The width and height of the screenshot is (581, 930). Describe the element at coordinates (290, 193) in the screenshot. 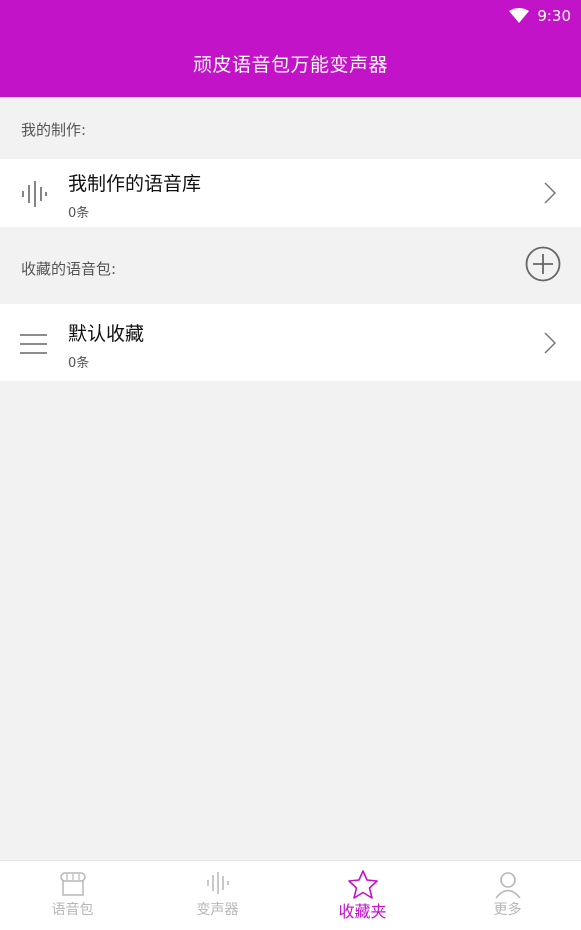

I see `list-item-my-library: 我制作的语音库 0条` at that location.